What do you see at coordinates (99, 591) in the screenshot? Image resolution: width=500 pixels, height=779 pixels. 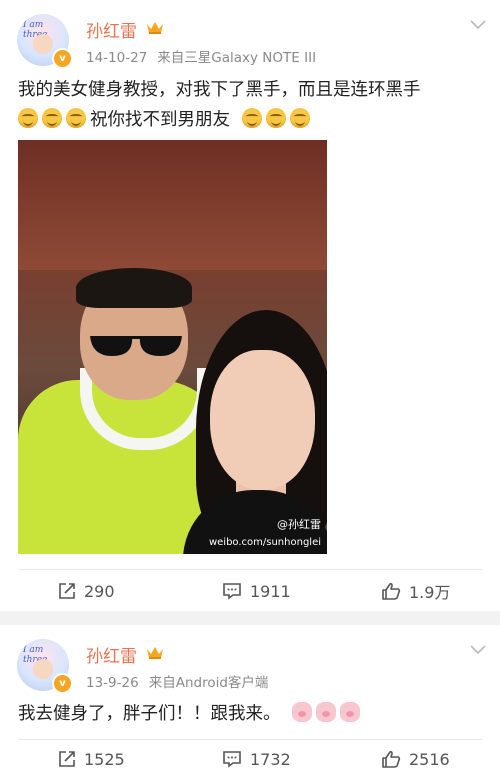 I see `repost-count: 290` at bounding box center [99, 591].